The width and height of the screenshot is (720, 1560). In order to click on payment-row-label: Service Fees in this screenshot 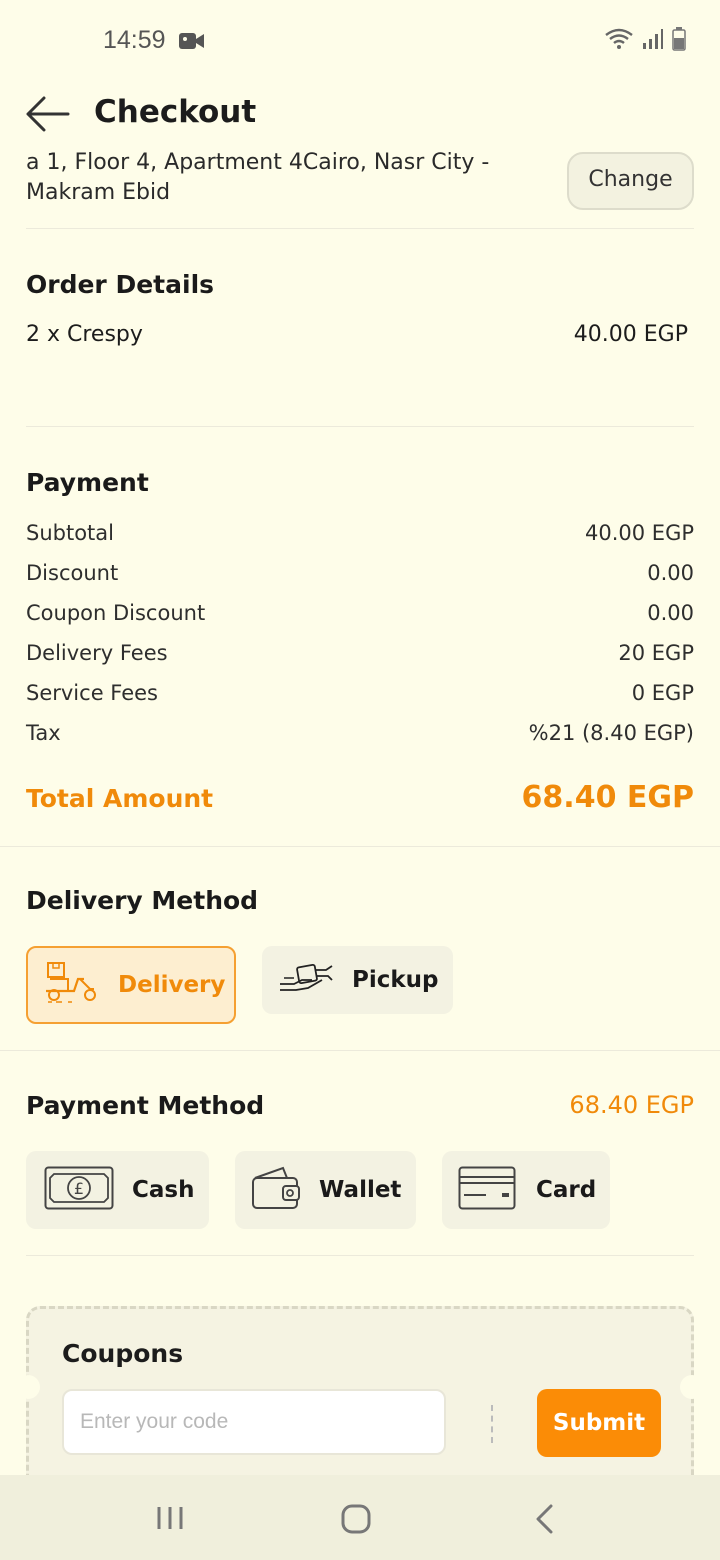, I will do `click(92, 693)`.